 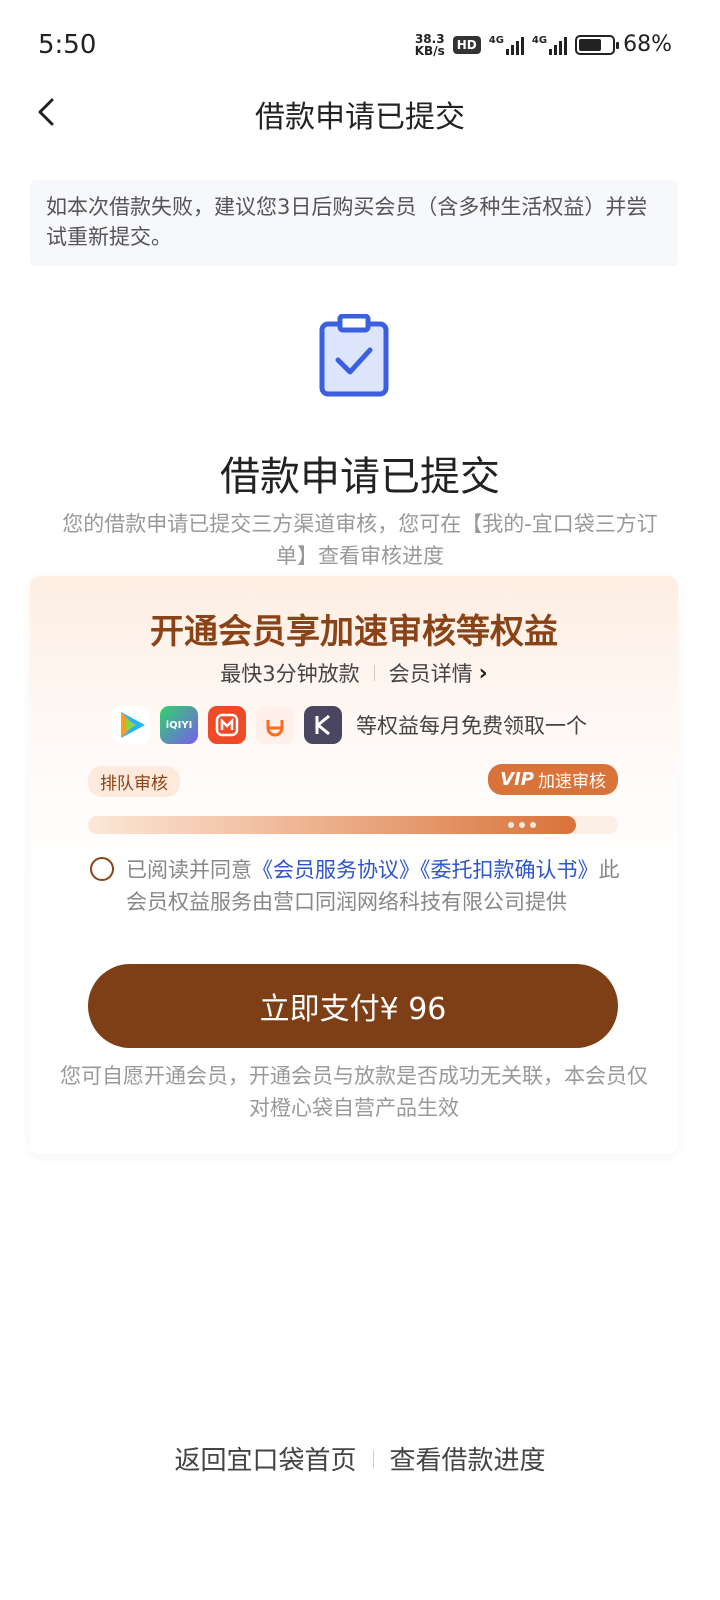 What do you see at coordinates (483, 673) in the screenshot?
I see `chevron-right-icon: ›` at bounding box center [483, 673].